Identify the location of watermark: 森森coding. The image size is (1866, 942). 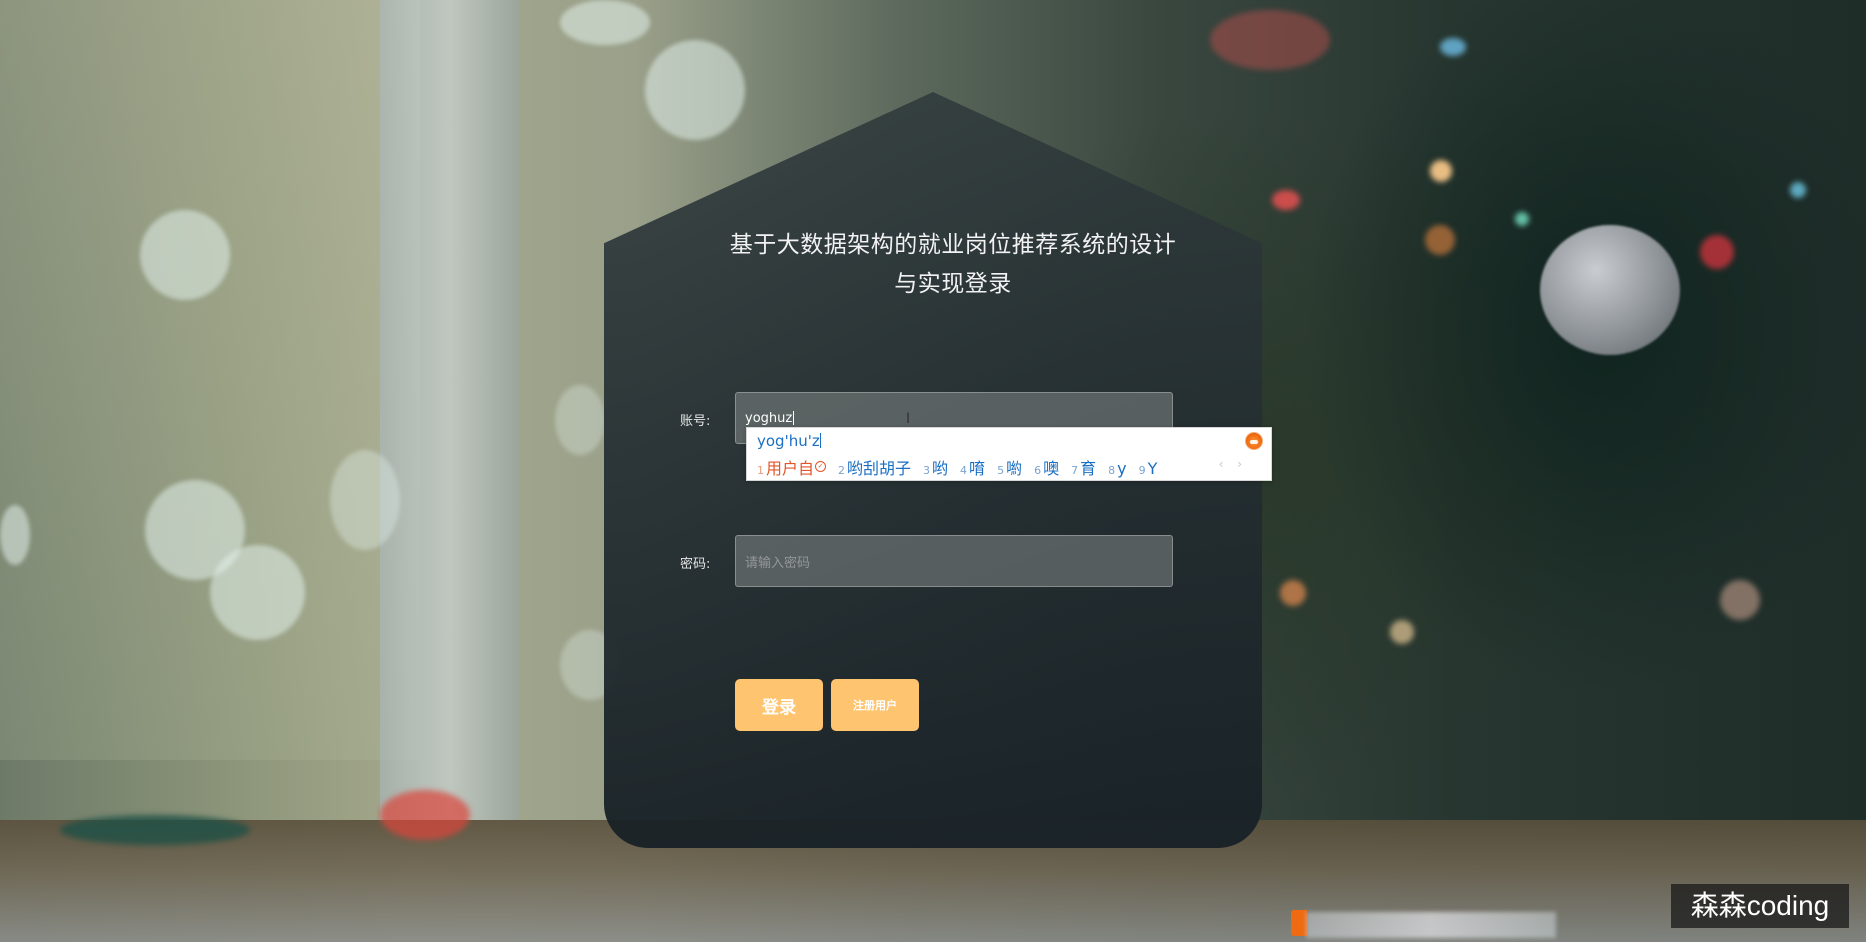
(1760, 906).